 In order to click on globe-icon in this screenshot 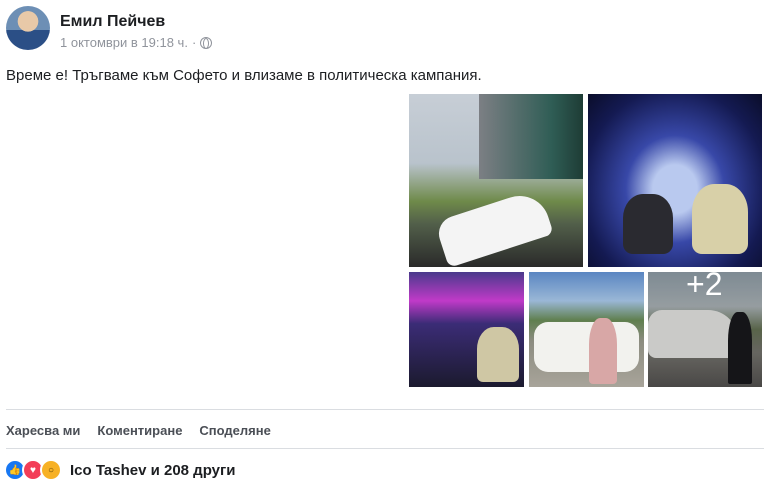, I will do `click(206, 42)`.